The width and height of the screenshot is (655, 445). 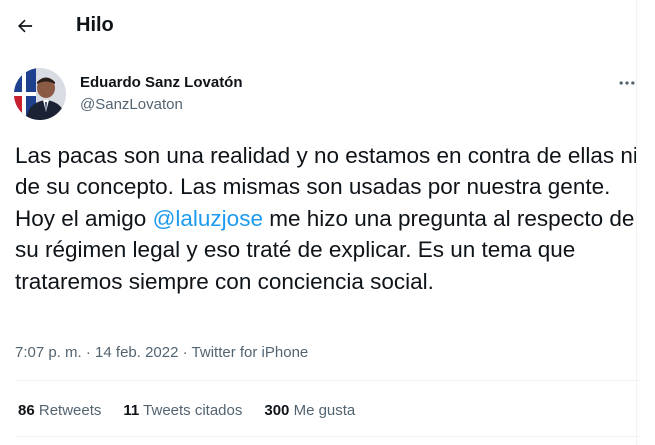 I want to click on likes-count: 300, so click(x=277, y=410).